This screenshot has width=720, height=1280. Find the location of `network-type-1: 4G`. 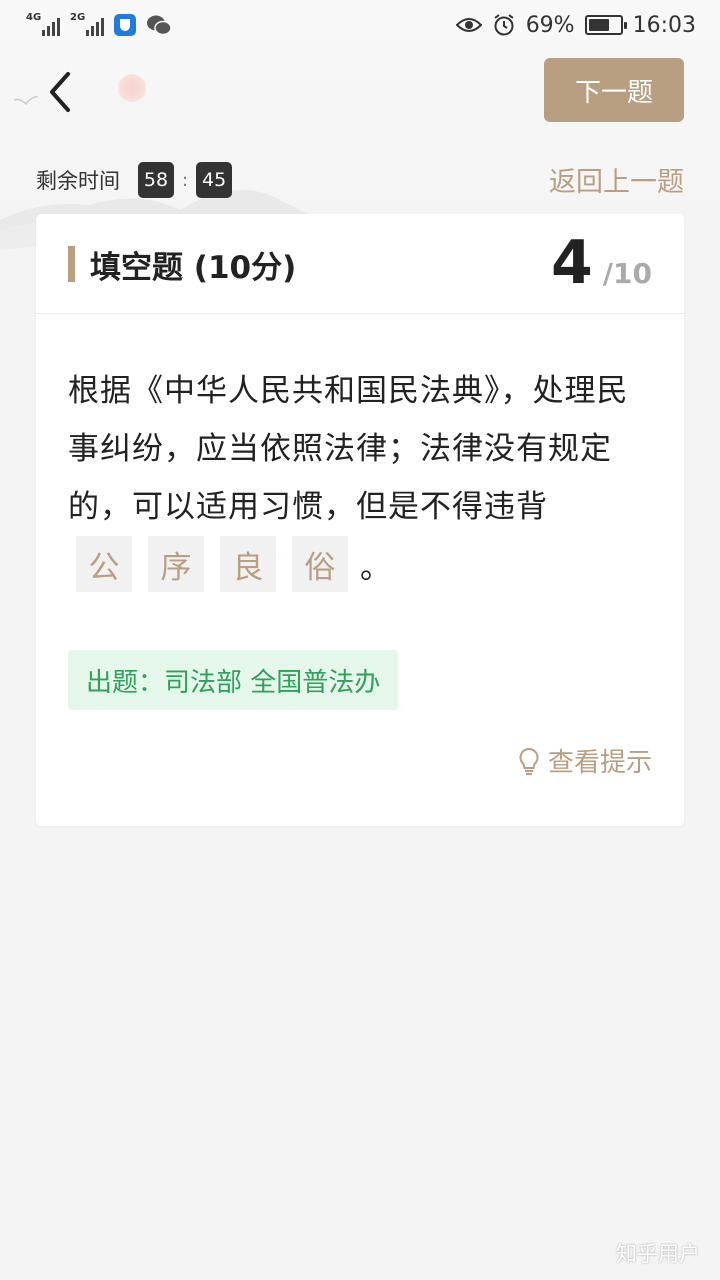

network-type-1: 4G is located at coordinates (34, 17).